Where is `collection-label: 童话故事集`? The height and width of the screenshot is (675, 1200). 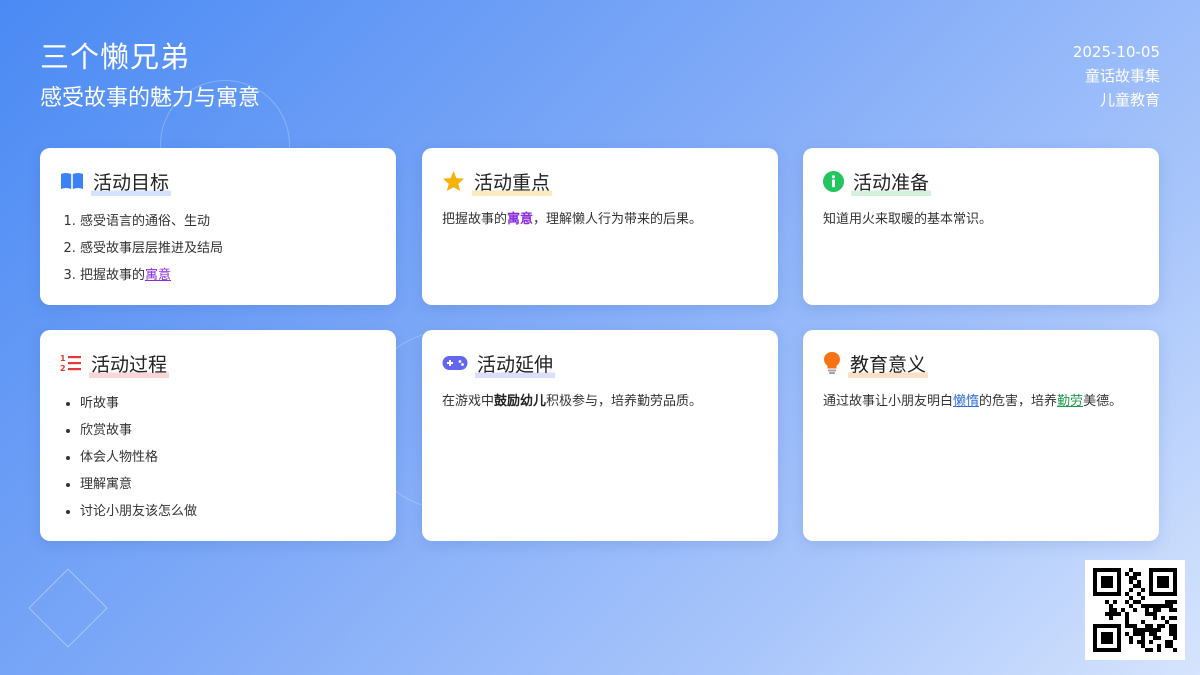 collection-label: 童话故事集 is located at coordinates (1122, 76).